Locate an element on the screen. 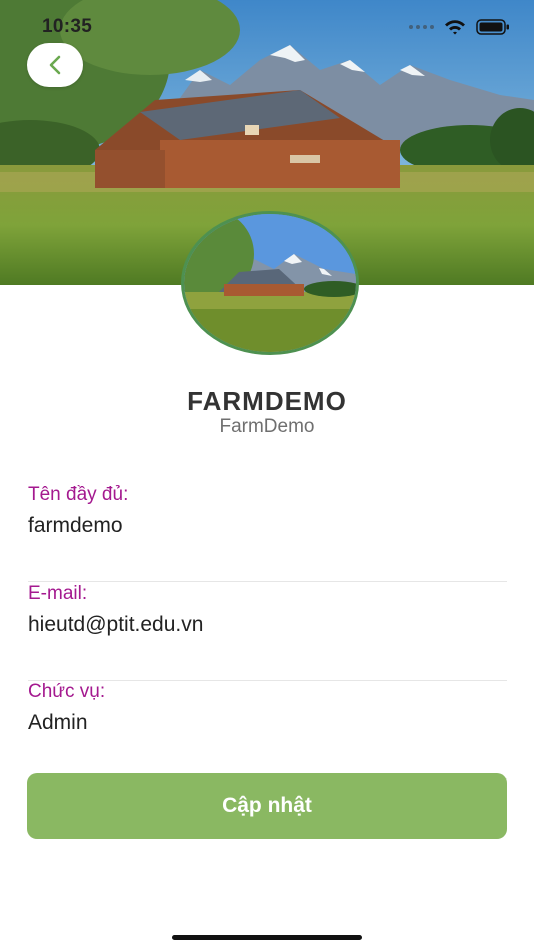 The height and width of the screenshot is (950, 534). field-value: hieutd@ptit.edu.vn is located at coordinates (116, 624).